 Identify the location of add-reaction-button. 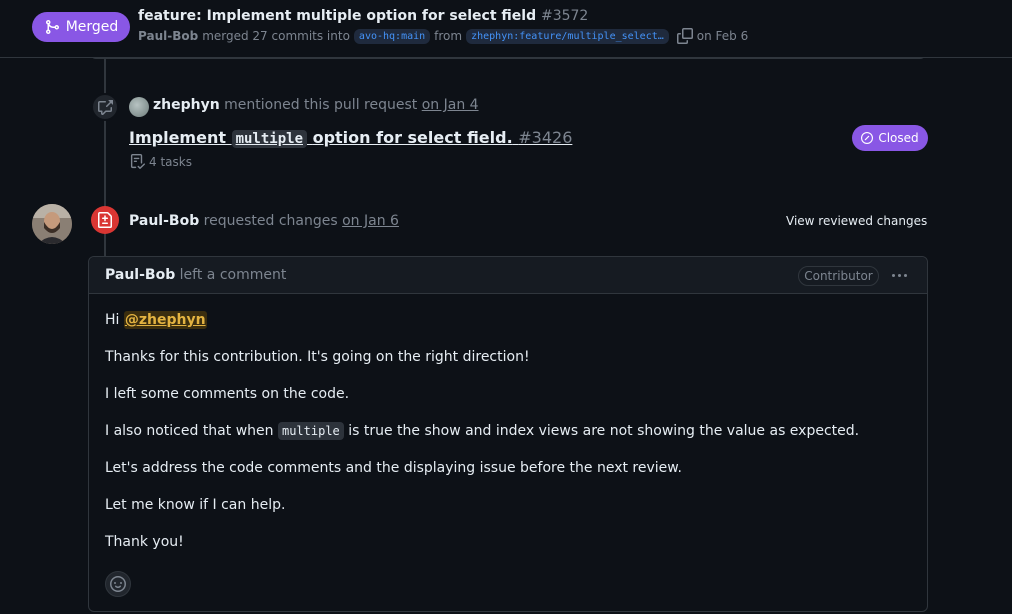
(118, 584).